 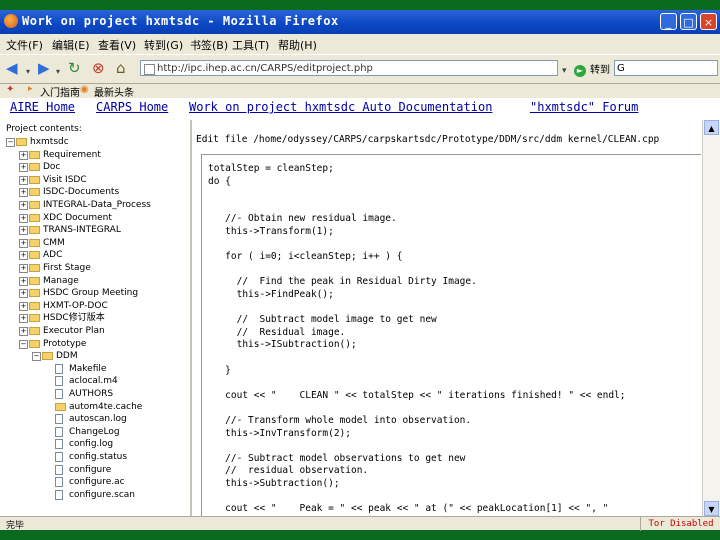 What do you see at coordinates (688, 21) in the screenshot?
I see `maximize-button: □` at bounding box center [688, 21].